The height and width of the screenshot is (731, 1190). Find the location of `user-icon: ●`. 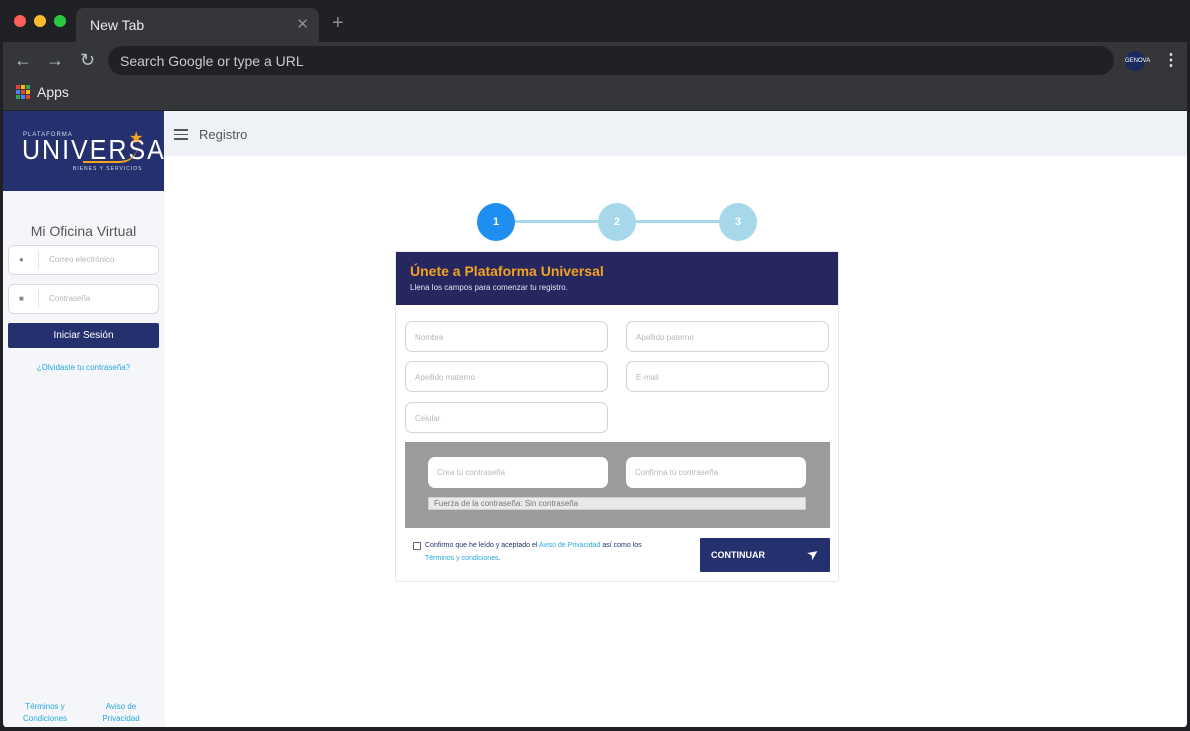

user-icon: ● is located at coordinates (21, 259).